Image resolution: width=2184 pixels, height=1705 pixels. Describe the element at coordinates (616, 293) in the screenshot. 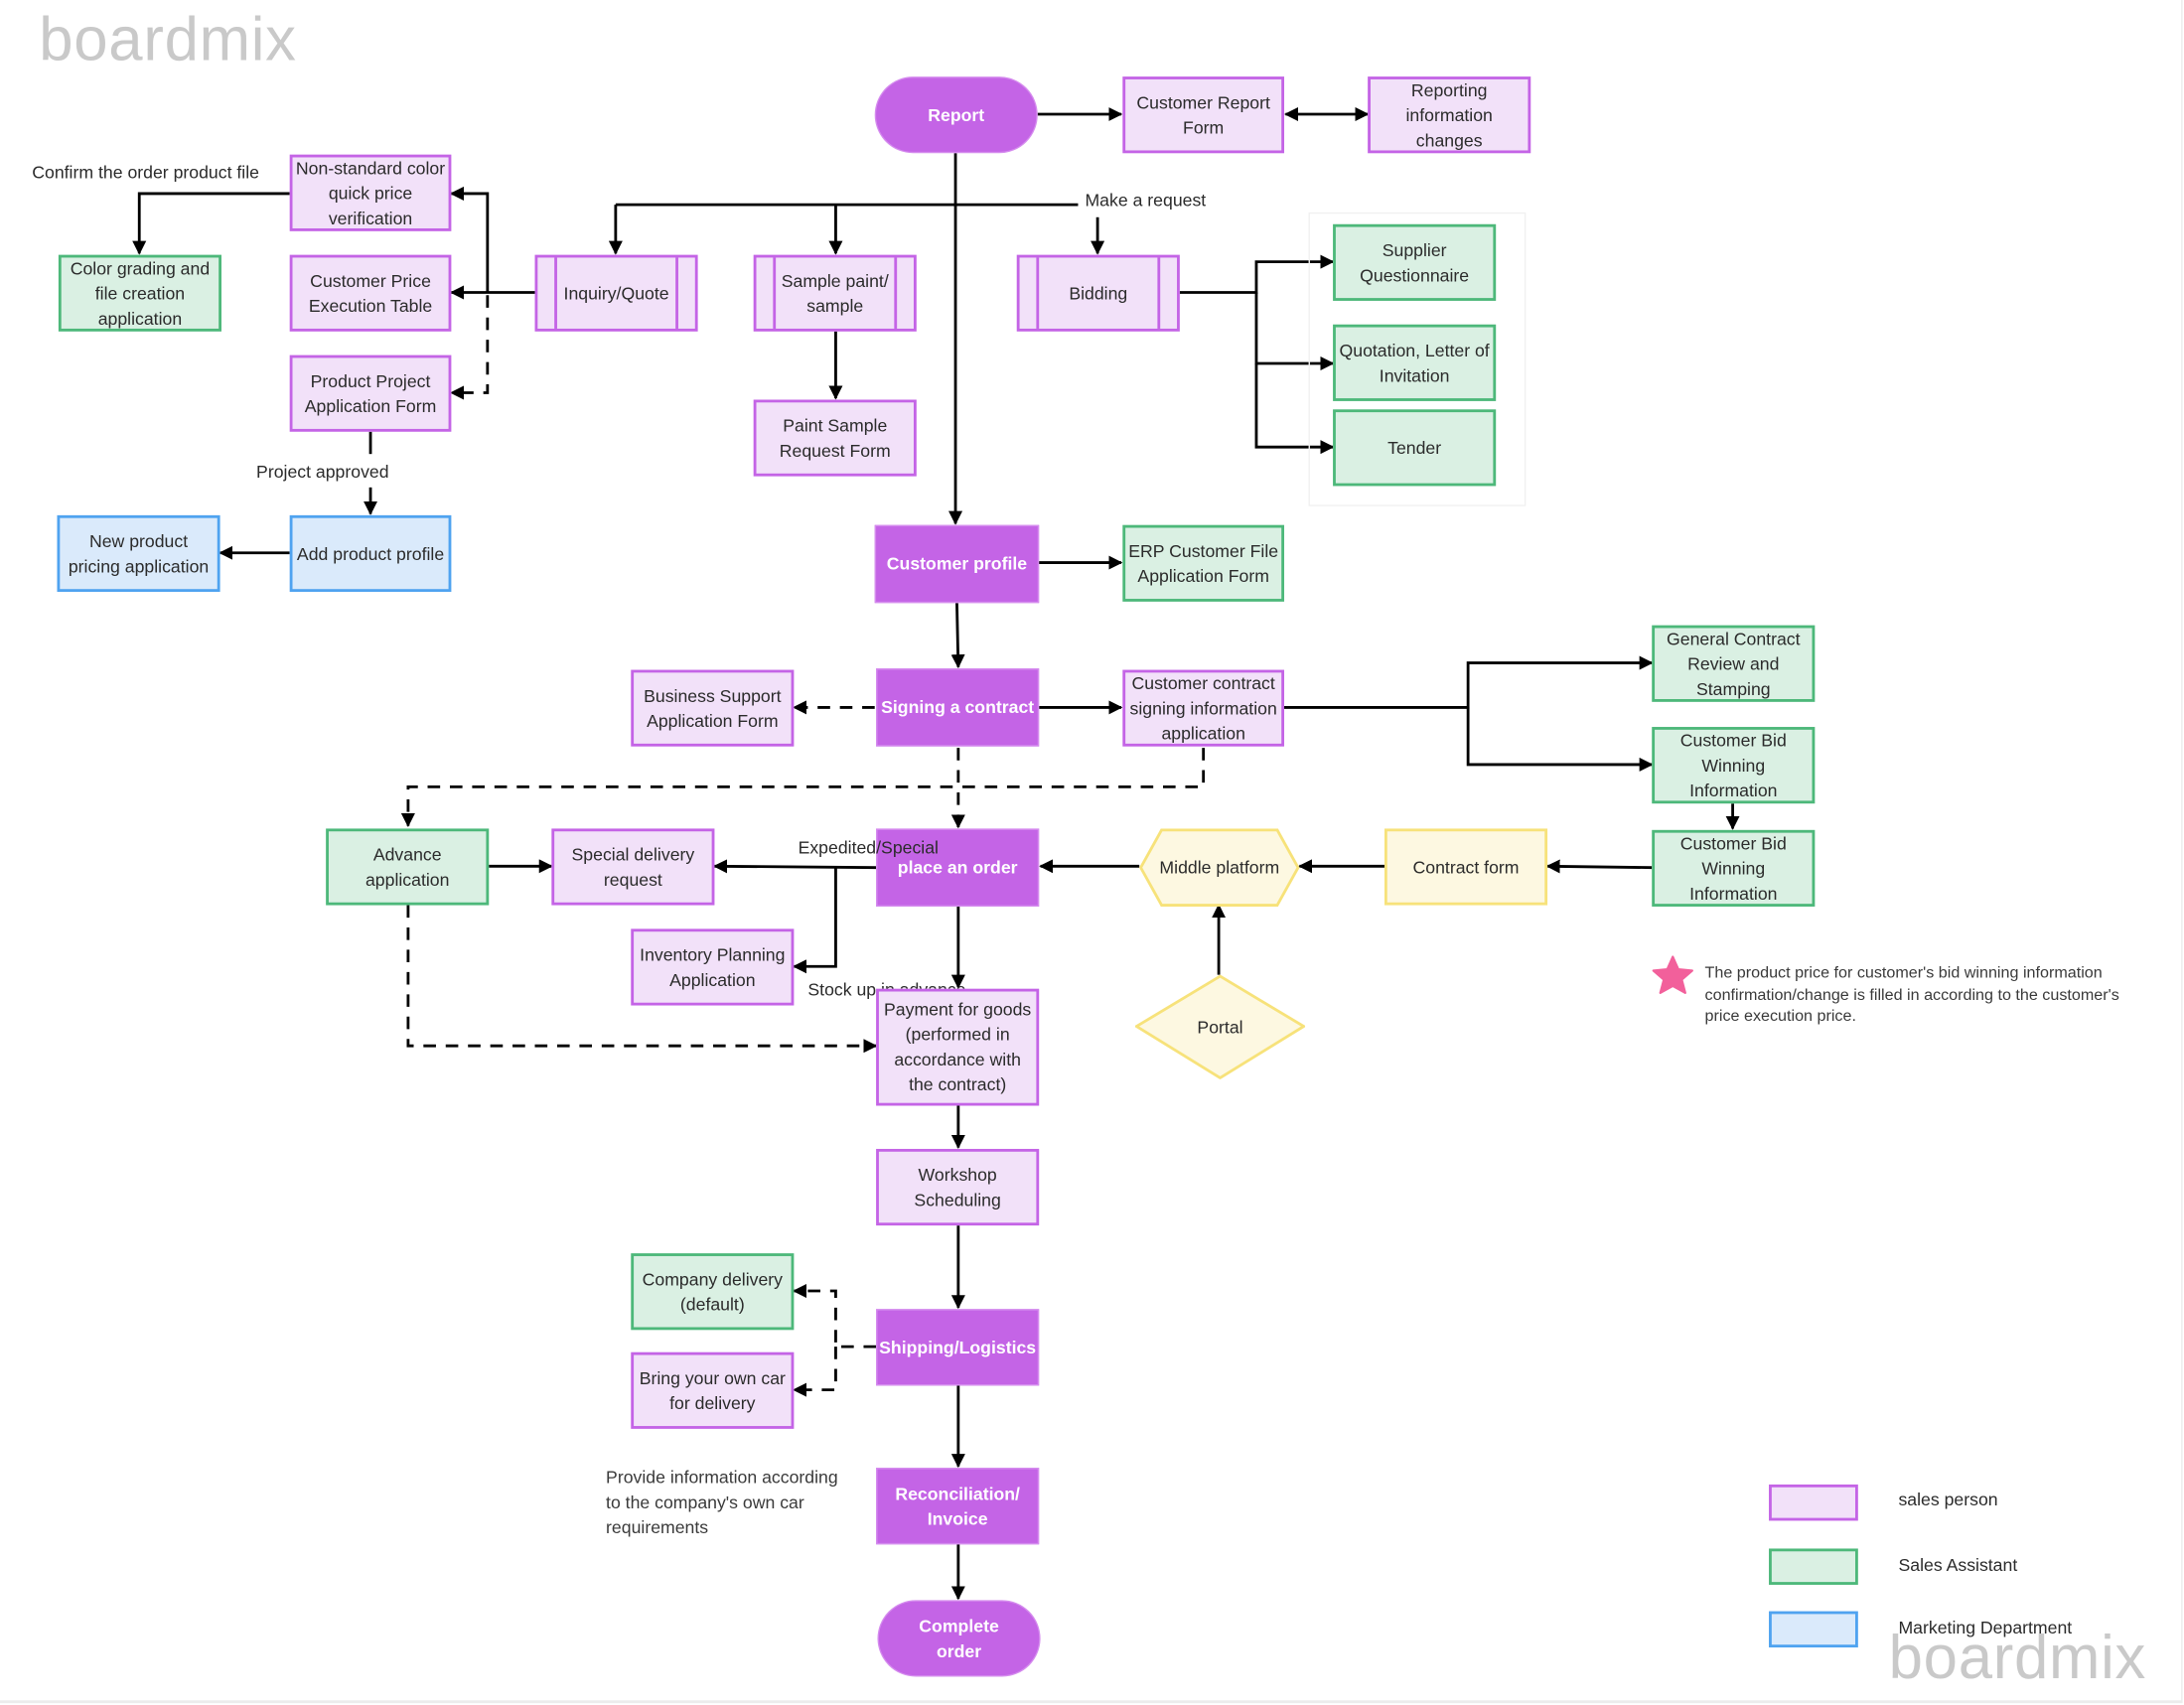

I see `node-inquiry-quote: Inquiry/Quote` at that location.